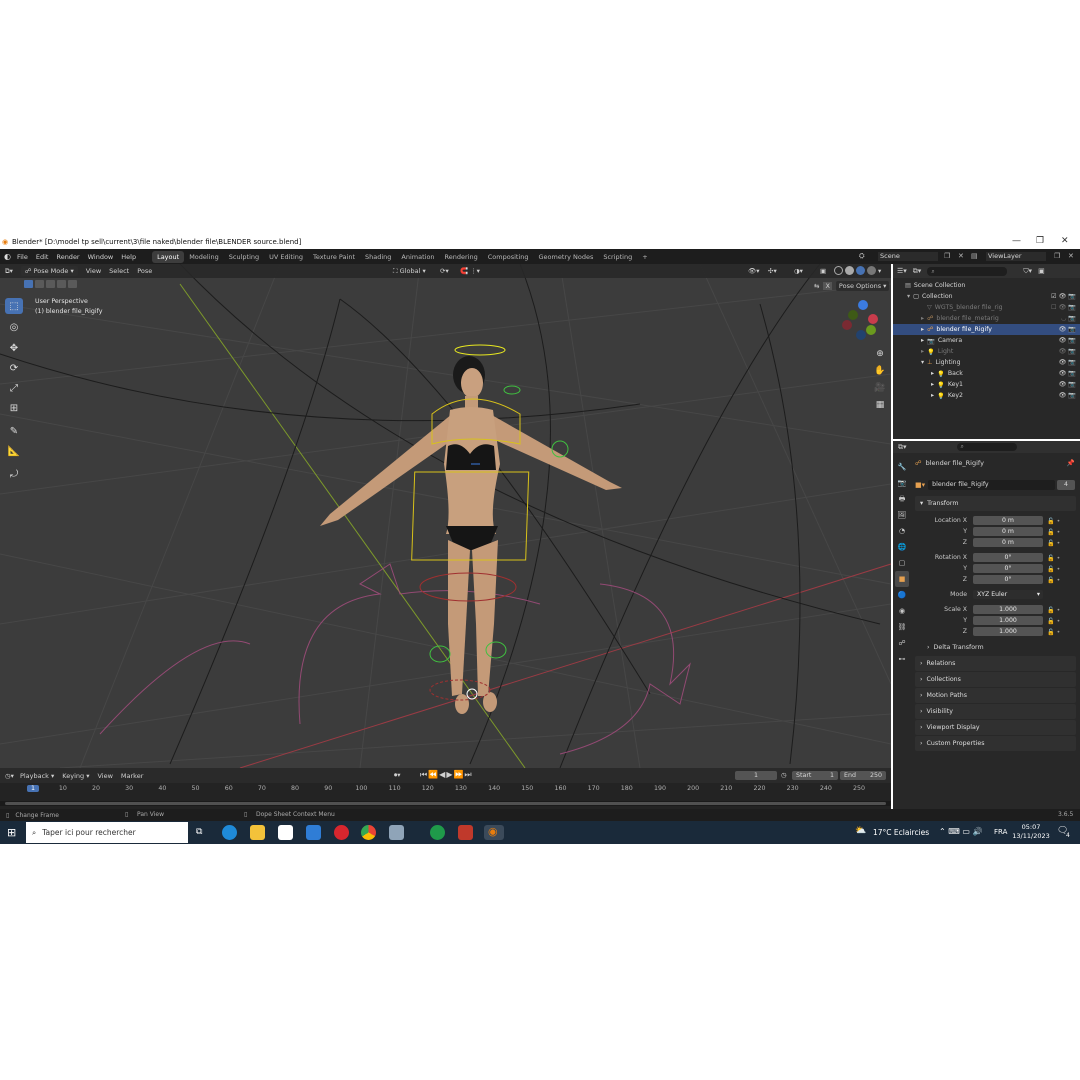  I want to click on material-shading-icon, so click(860, 270).